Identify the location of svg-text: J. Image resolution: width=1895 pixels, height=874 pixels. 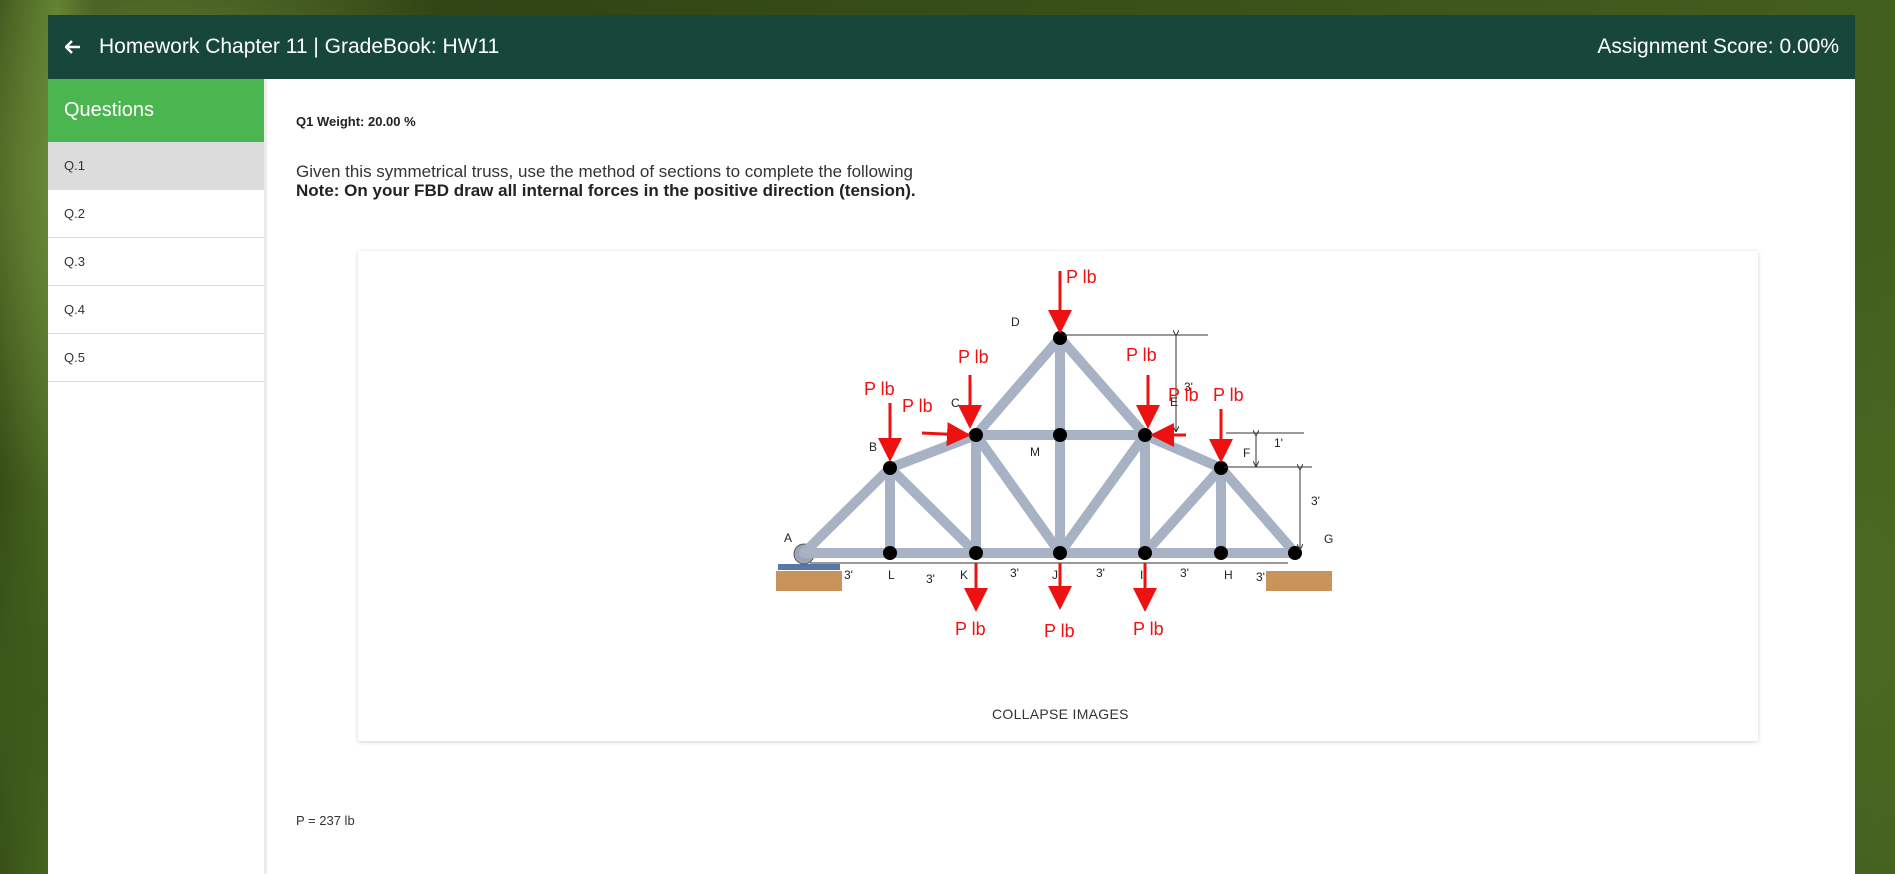
(1055, 575).